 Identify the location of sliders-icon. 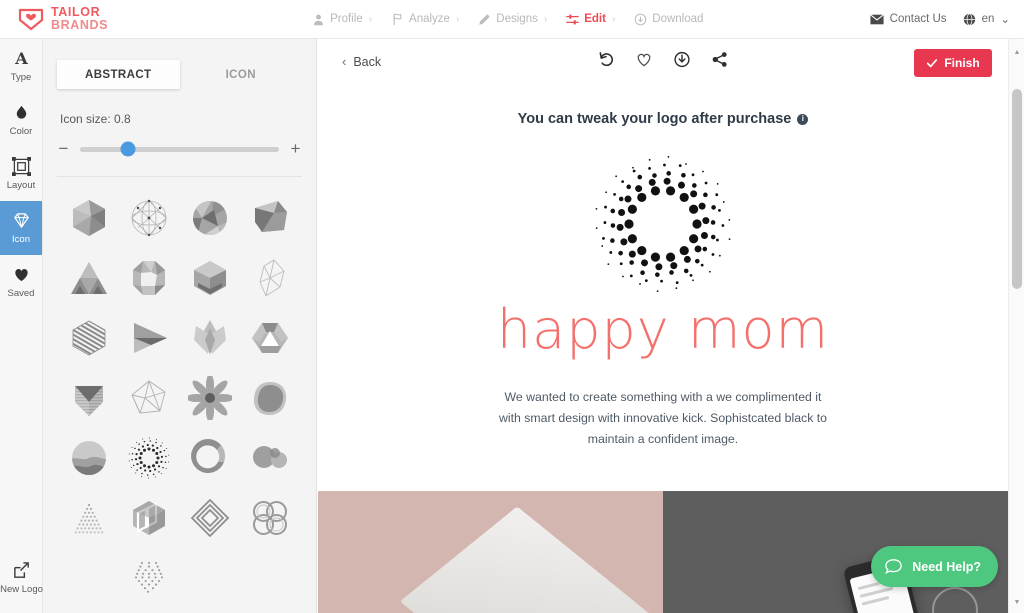
(572, 19).